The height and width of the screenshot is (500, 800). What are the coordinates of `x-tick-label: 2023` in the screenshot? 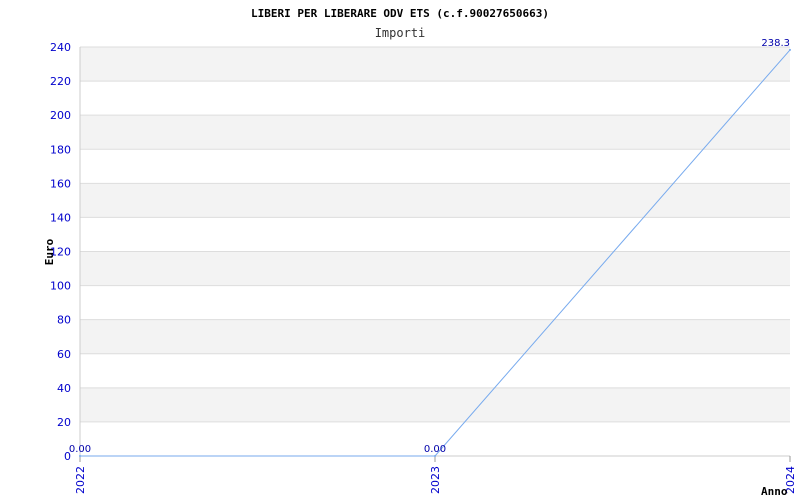 It's located at (435, 480).